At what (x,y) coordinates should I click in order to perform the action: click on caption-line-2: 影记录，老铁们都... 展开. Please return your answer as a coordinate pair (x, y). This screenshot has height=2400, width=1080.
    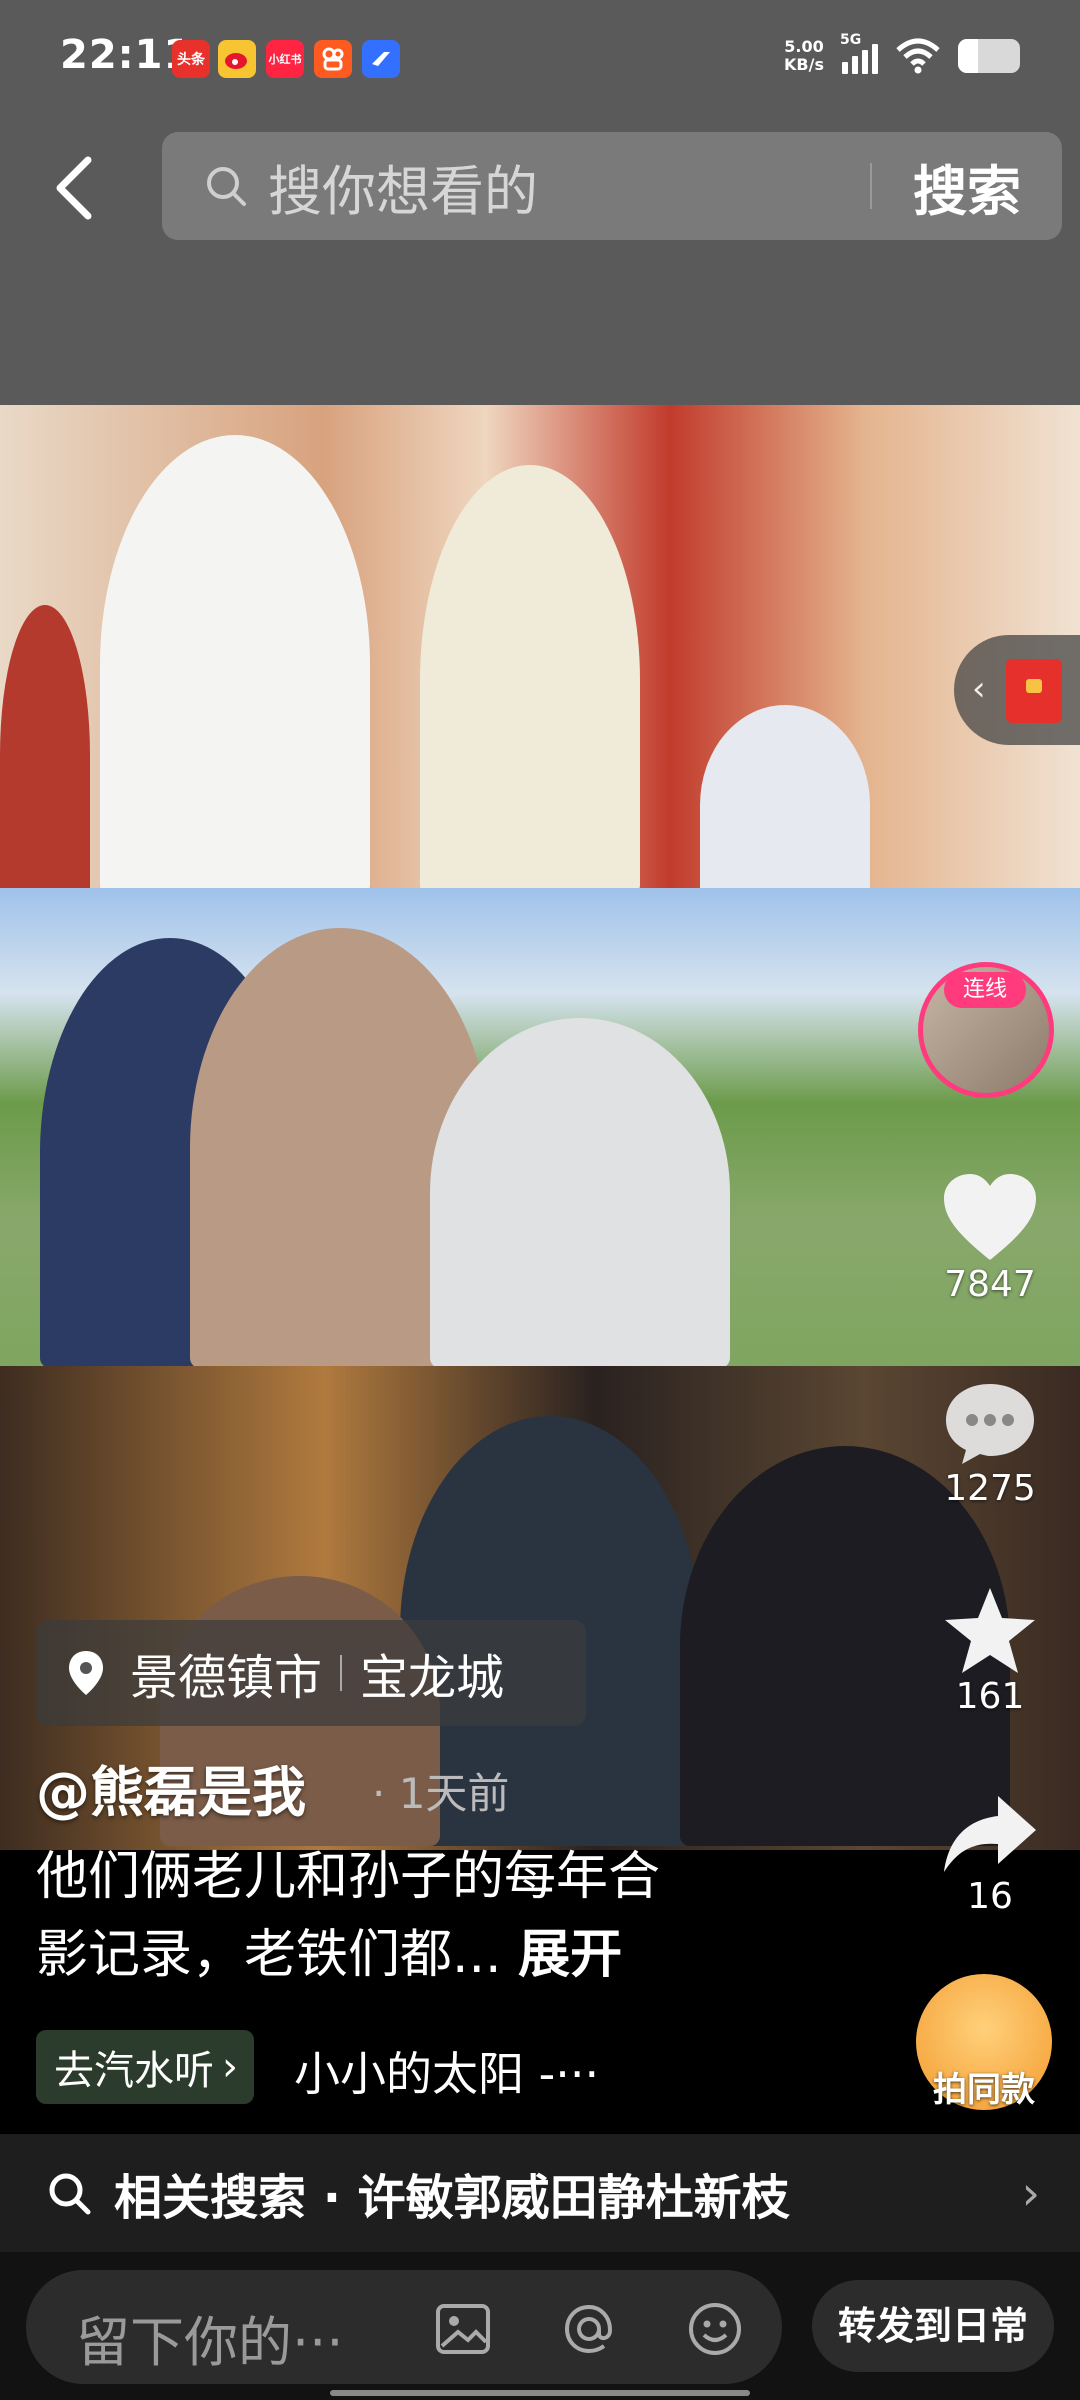
    Looking at the image, I should click on (416, 1955).